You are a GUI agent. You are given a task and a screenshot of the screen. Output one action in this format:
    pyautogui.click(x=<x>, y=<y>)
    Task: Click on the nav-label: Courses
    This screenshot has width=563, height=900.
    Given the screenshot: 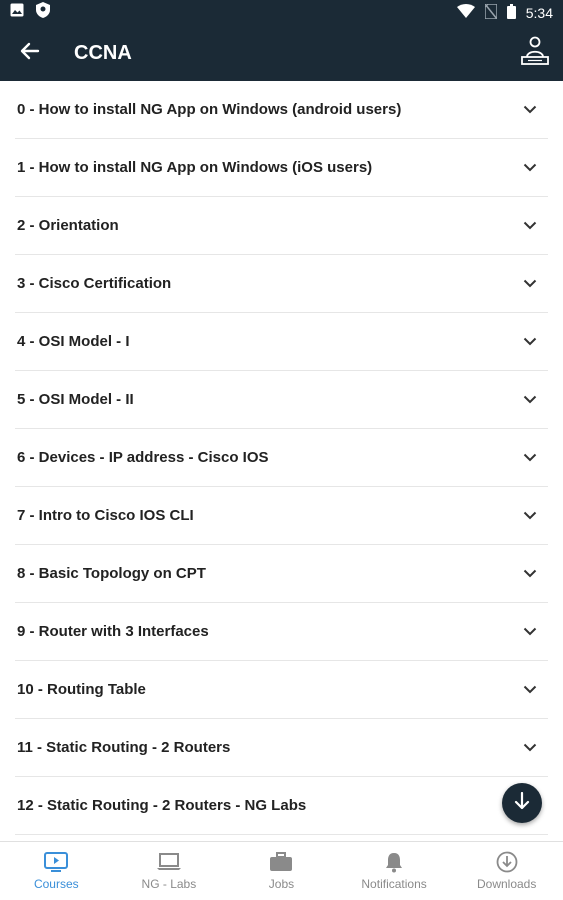 What is the action you would take?
    pyautogui.click(x=56, y=884)
    